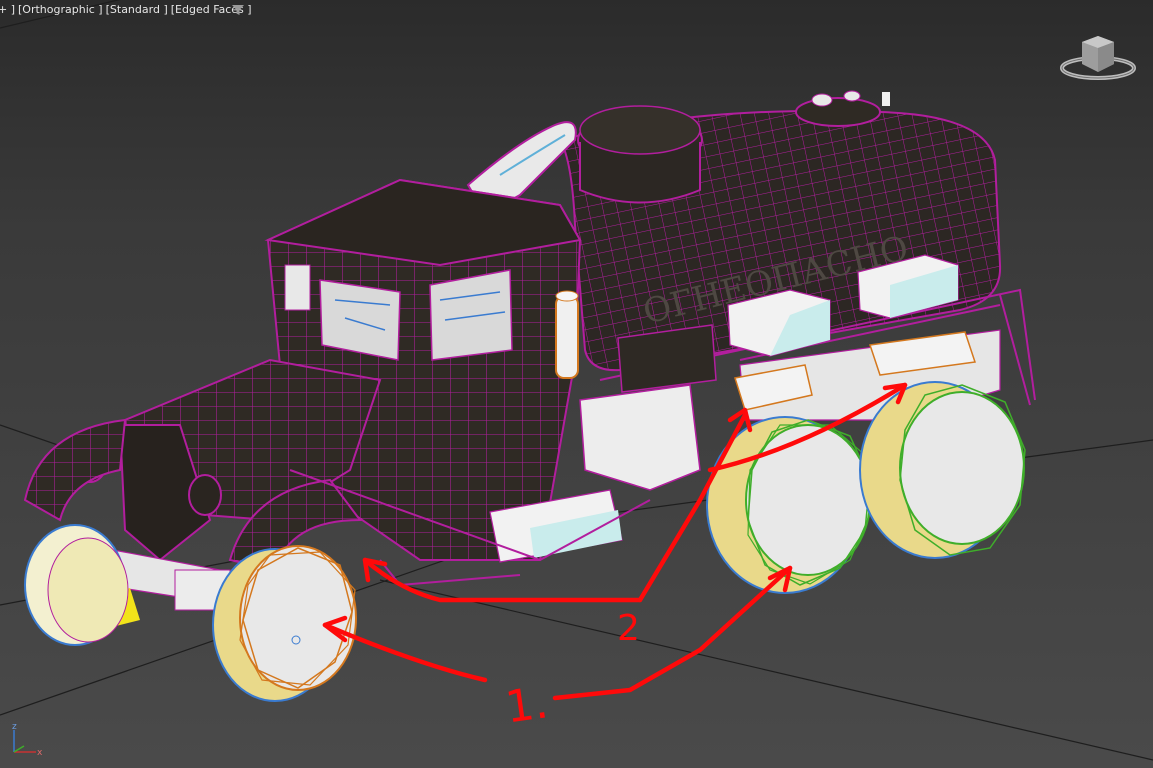 Image resolution: width=1153 pixels, height=768 pixels. I want to click on viewcube-icon, so click(1098, 58).